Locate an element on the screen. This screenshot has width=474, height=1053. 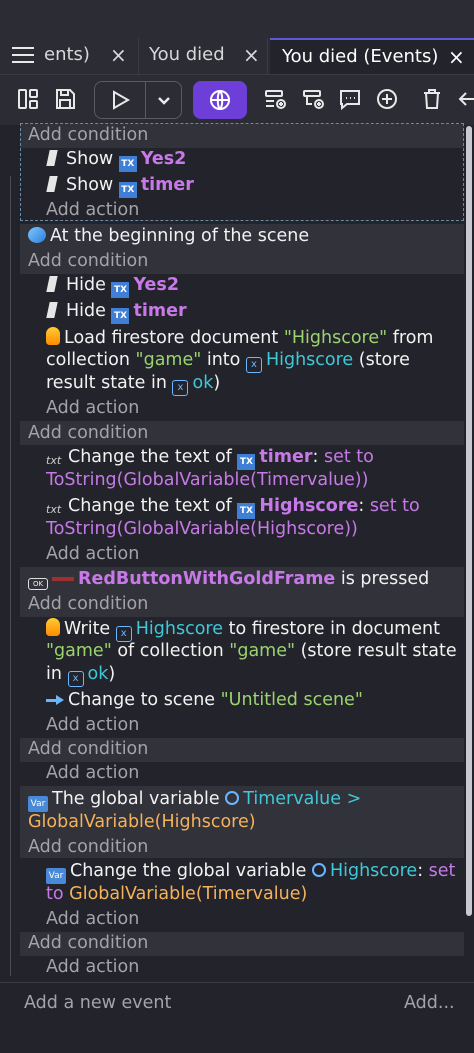
tab-you-died-events: You died (Events) × is located at coordinates (372, 56).